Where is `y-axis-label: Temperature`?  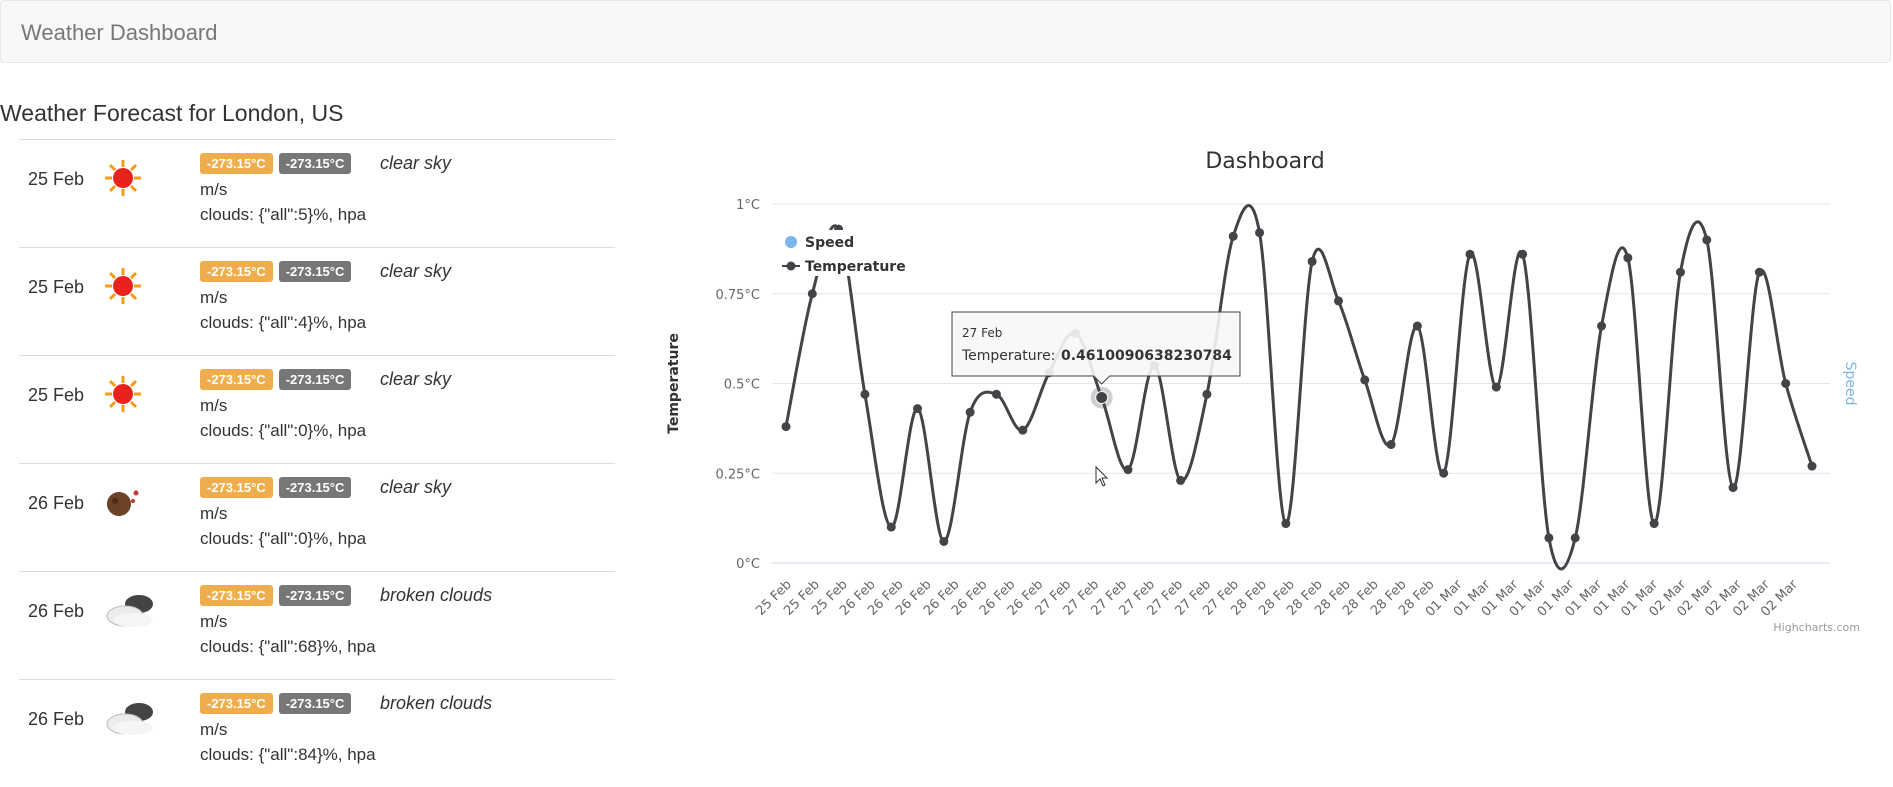 y-axis-label: Temperature is located at coordinates (674, 383).